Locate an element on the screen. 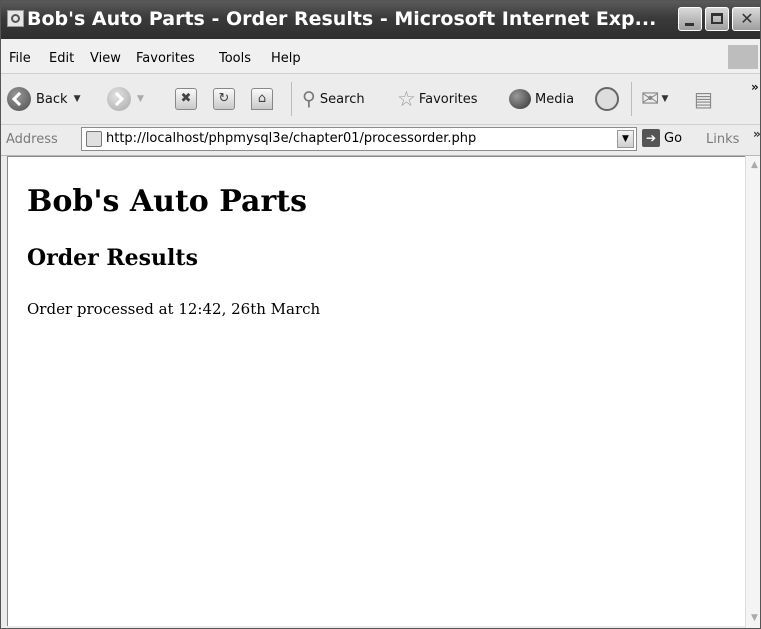  menu-view: View is located at coordinates (105, 58).